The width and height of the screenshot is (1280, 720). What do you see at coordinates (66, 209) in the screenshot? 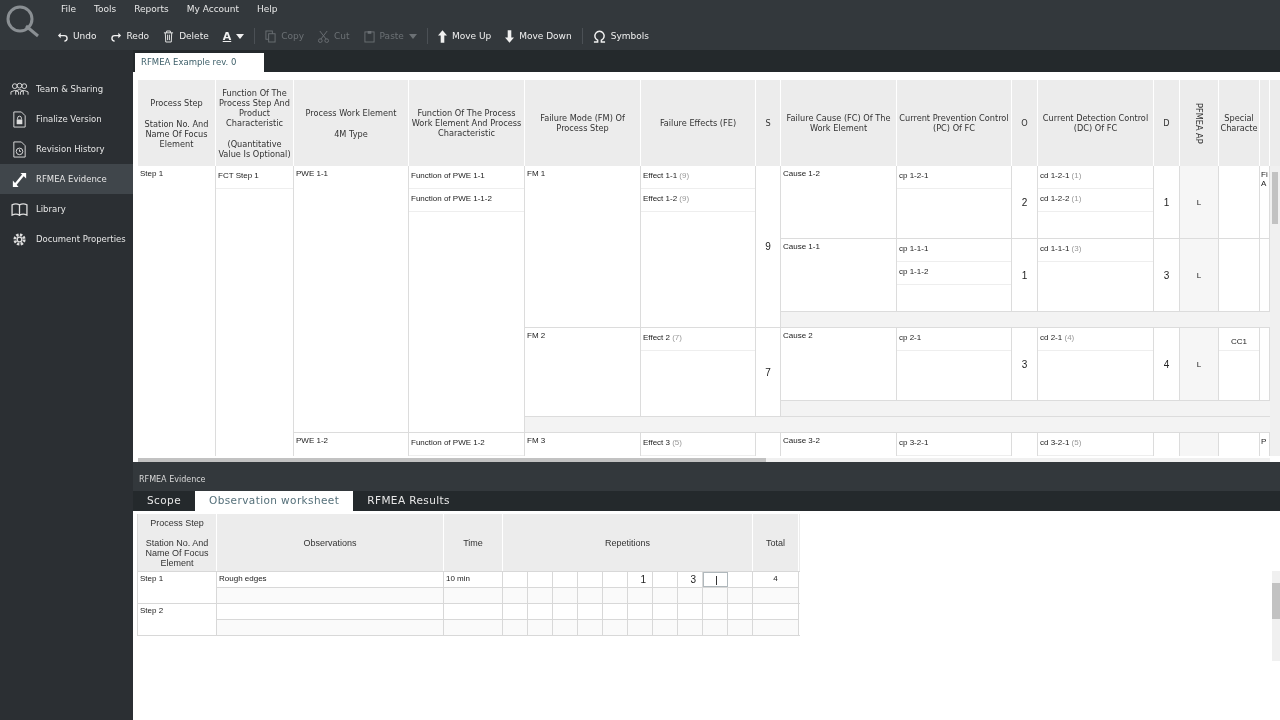
I see `sidebar-item: Library` at bounding box center [66, 209].